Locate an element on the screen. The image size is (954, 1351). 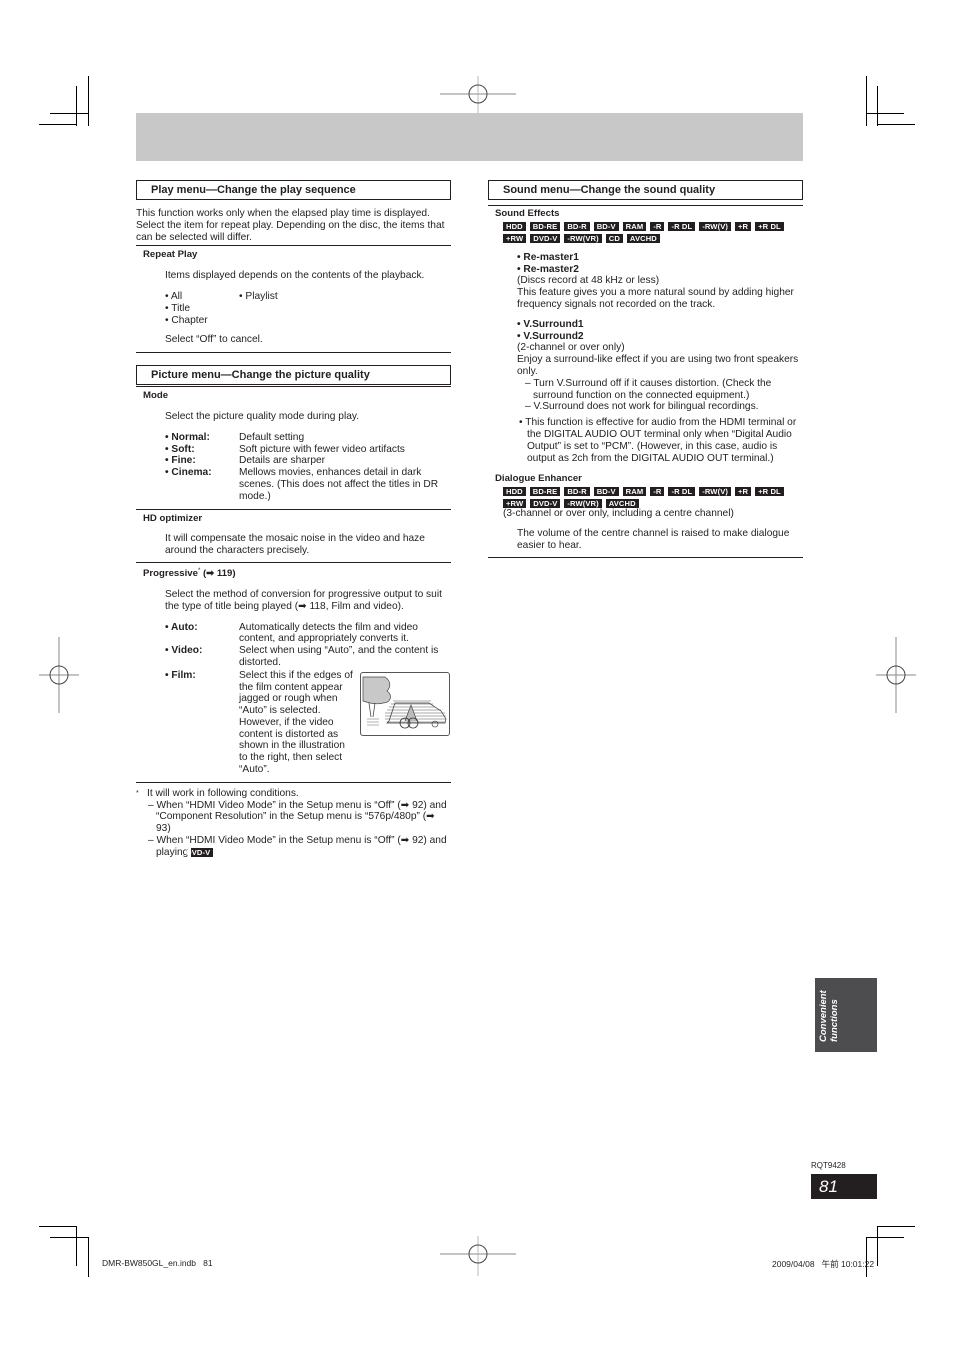
disc-badge: RAM is located at coordinates (634, 492).